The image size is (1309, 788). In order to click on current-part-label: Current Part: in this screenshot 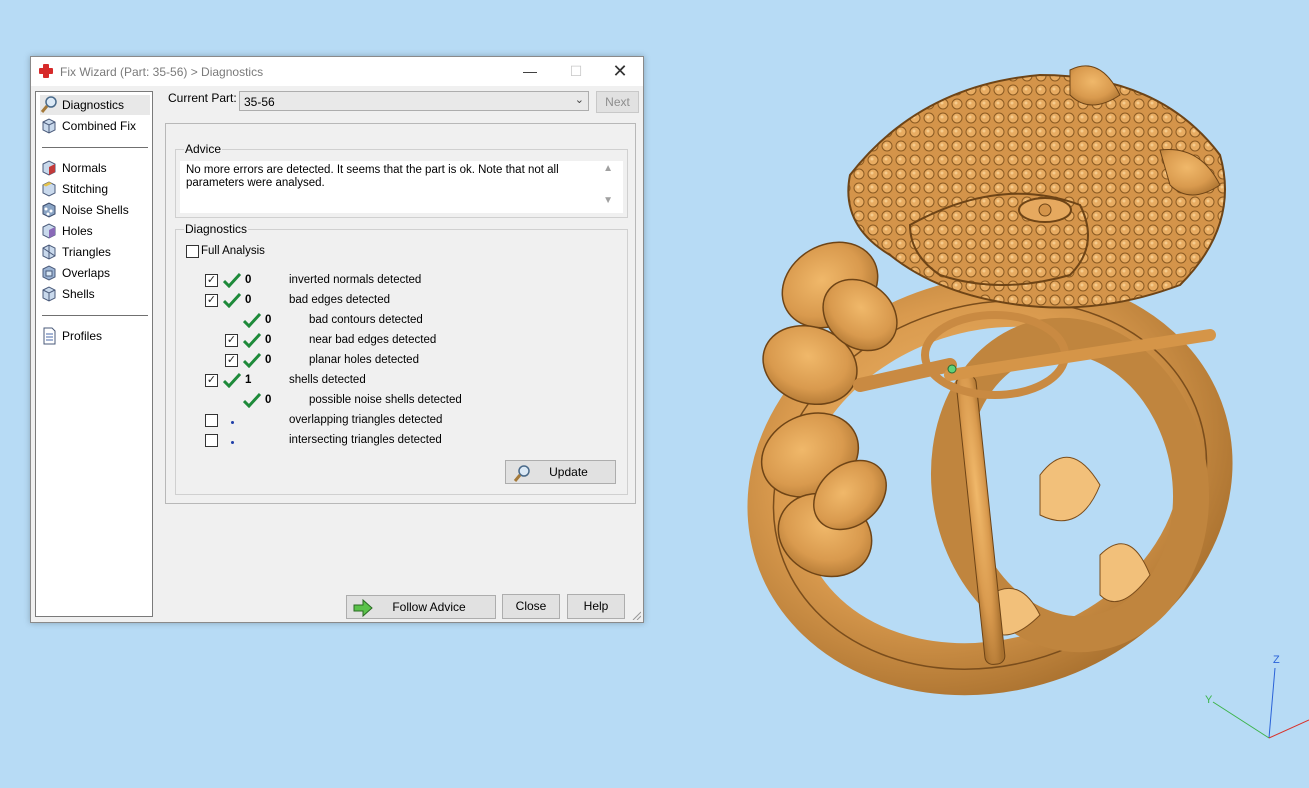, I will do `click(202, 98)`.